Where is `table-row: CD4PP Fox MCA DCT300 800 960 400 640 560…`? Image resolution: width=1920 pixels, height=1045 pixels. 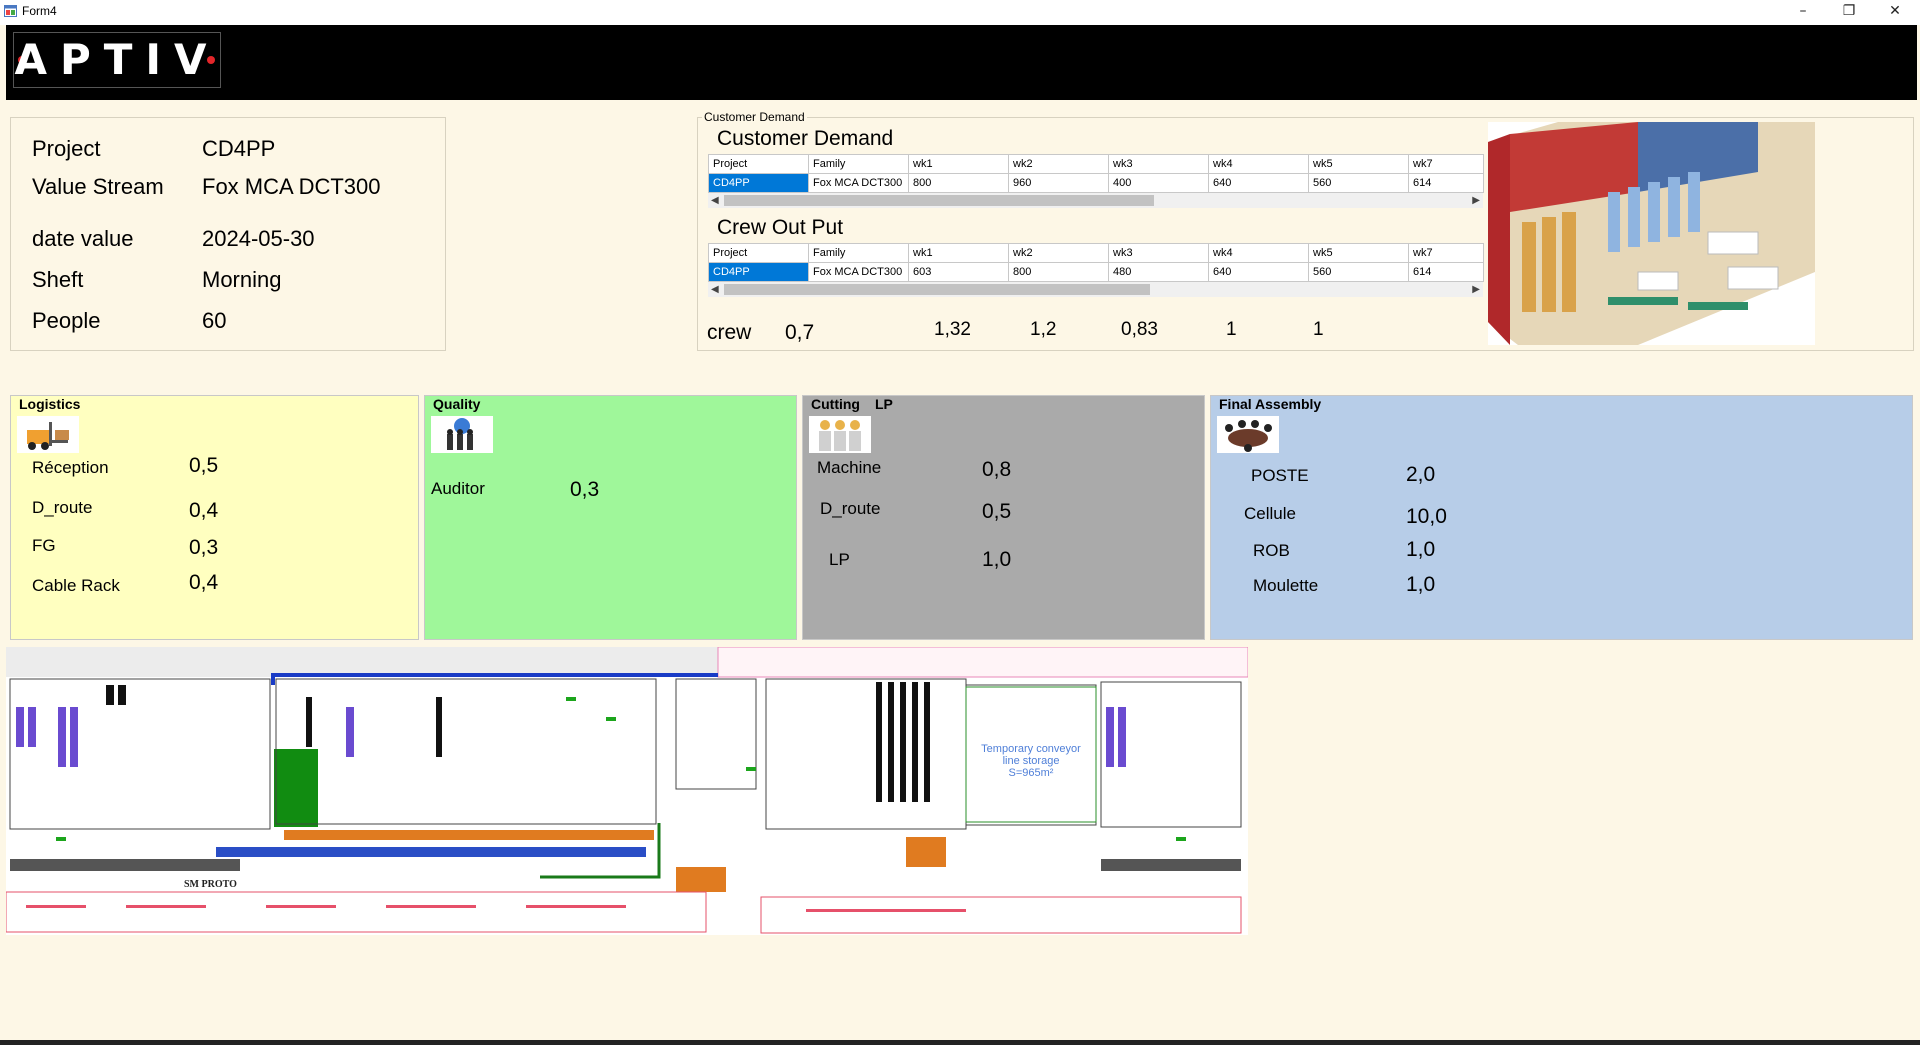 table-row: CD4PP Fox MCA DCT300 800 960 400 640 560… is located at coordinates (1096, 183).